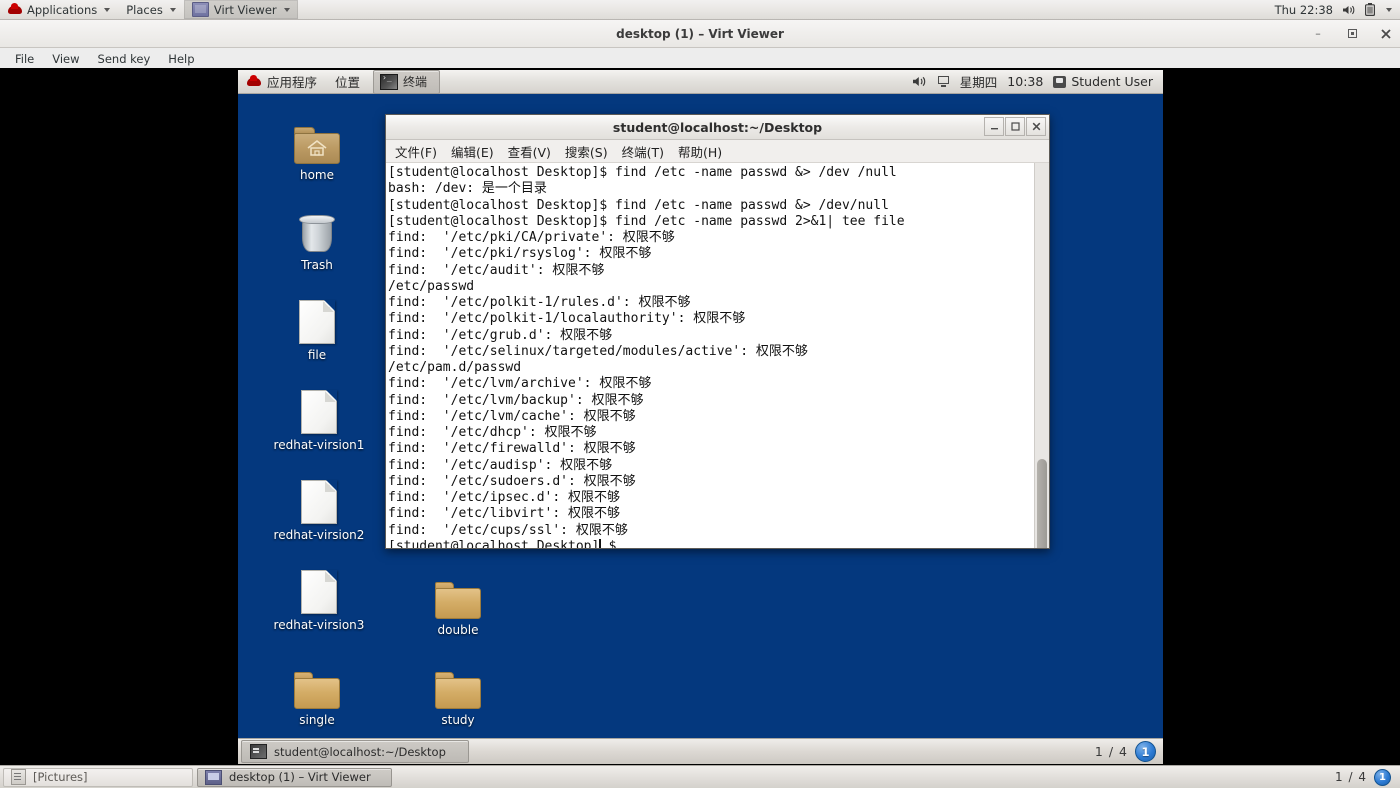  I want to click on terminal-icon, so click(389, 81).